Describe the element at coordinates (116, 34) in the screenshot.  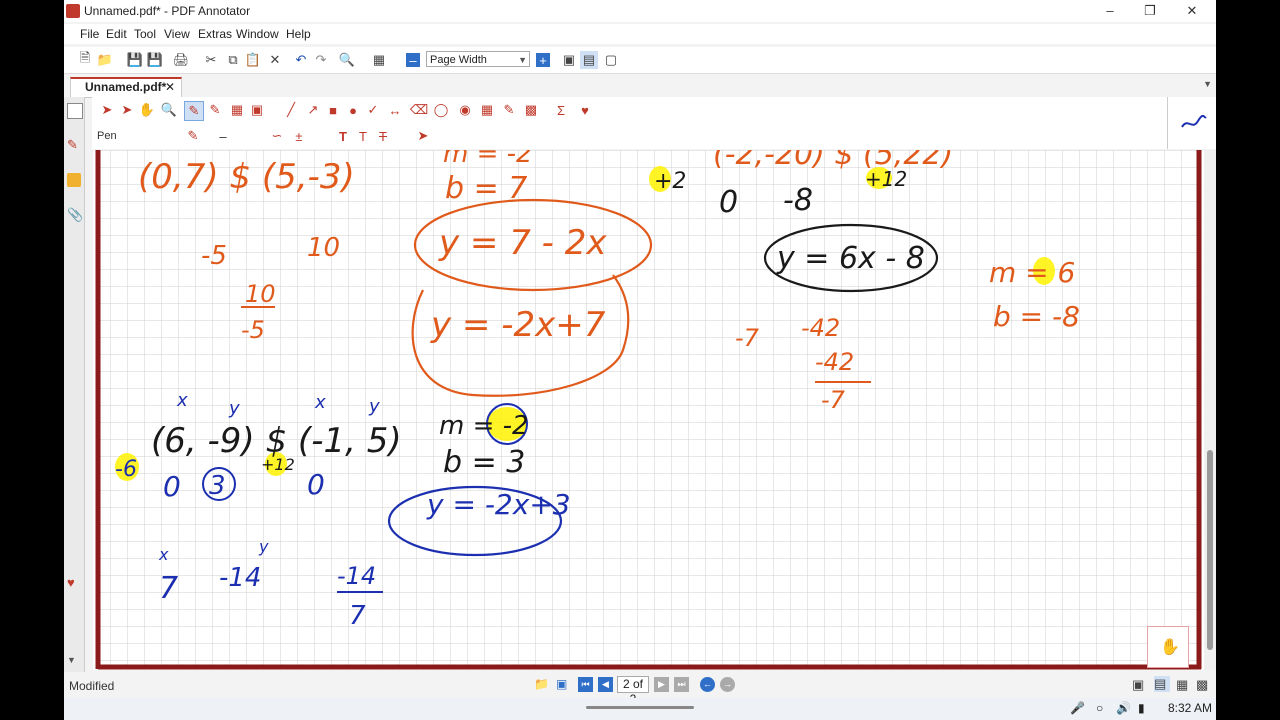
I see `menu-edit: Edit` at that location.